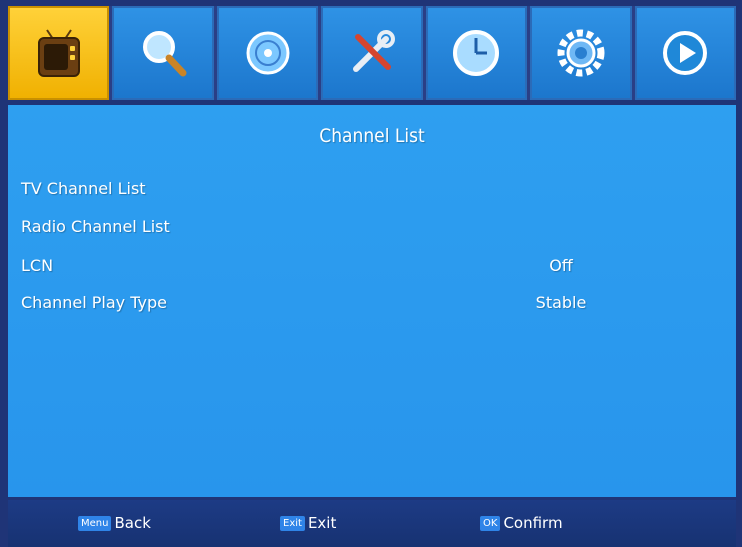 This screenshot has width=742, height=547. Describe the element at coordinates (371, 188) in the screenshot. I see `menu-item-tv-channel-list: TV Channel List` at that location.